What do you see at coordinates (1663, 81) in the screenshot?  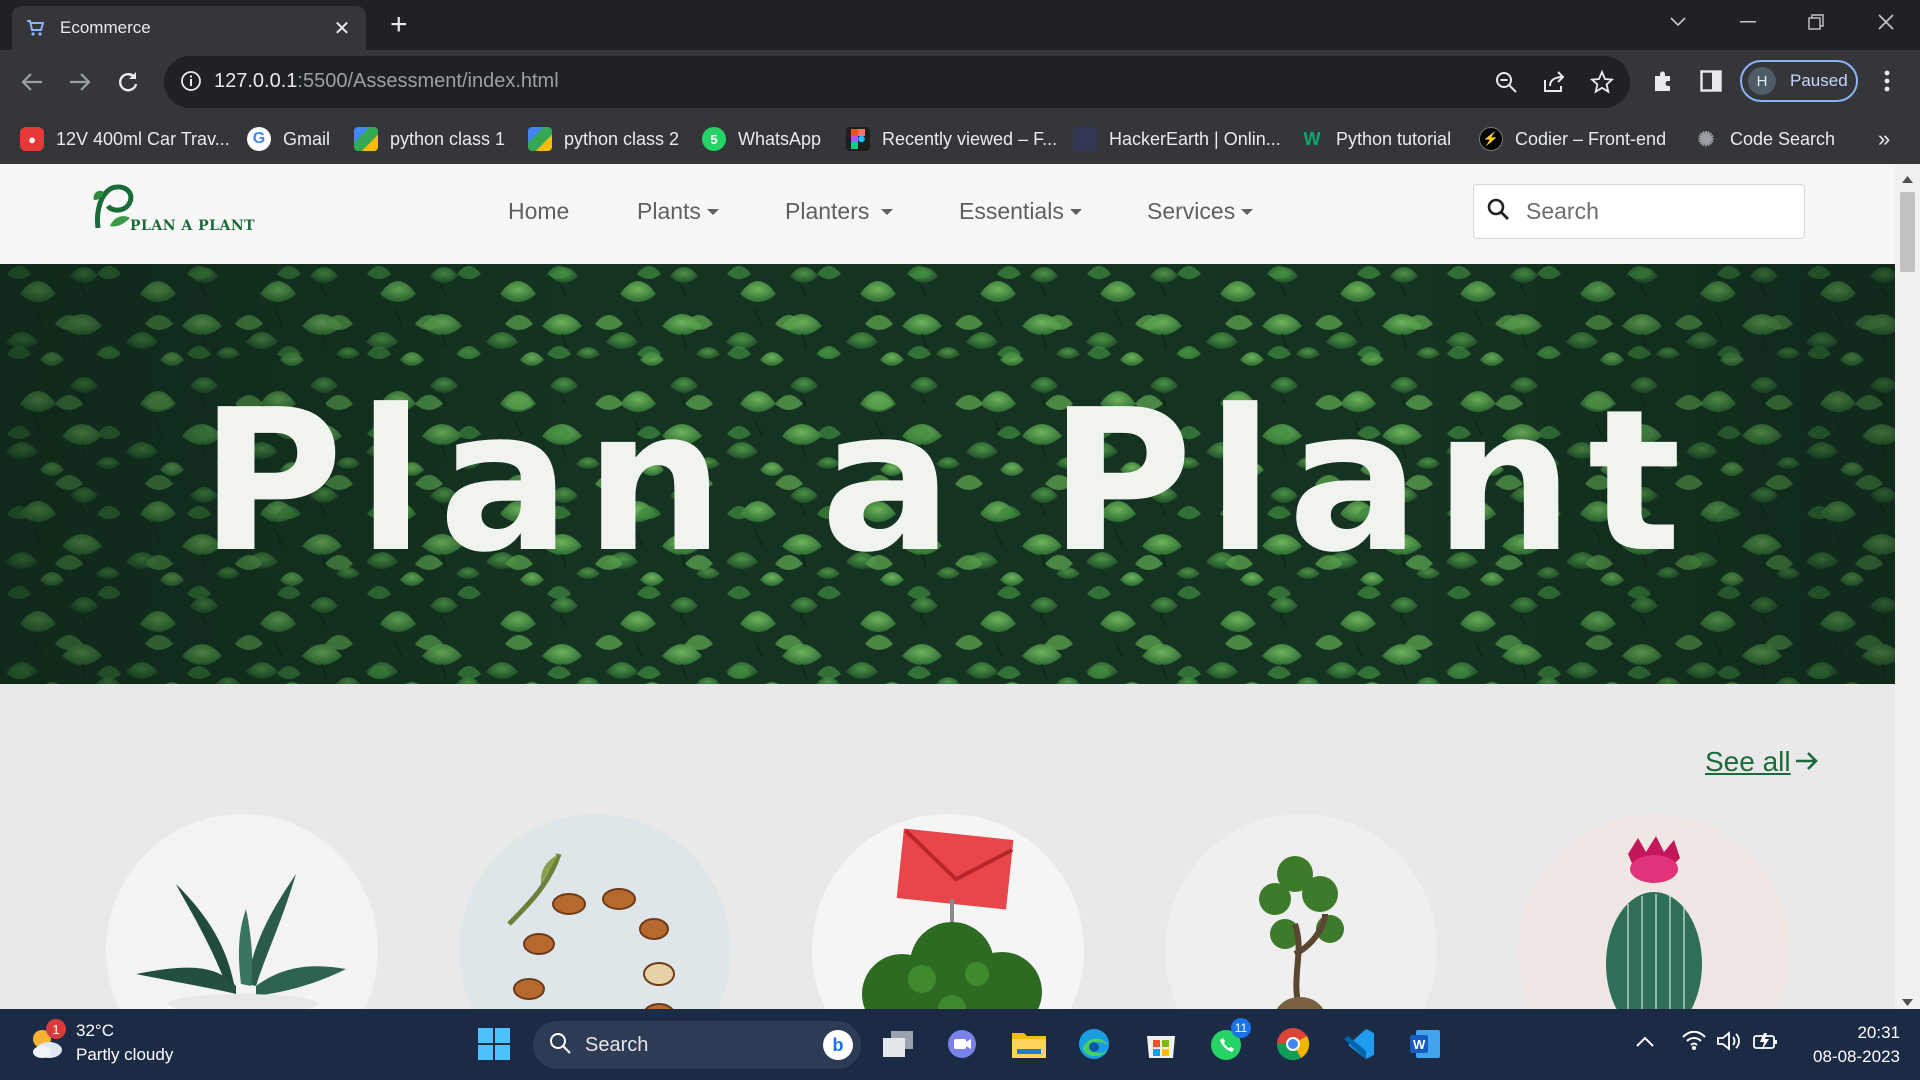 I see `extensions-puzzle-icon` at bounding box center [1663, 81].